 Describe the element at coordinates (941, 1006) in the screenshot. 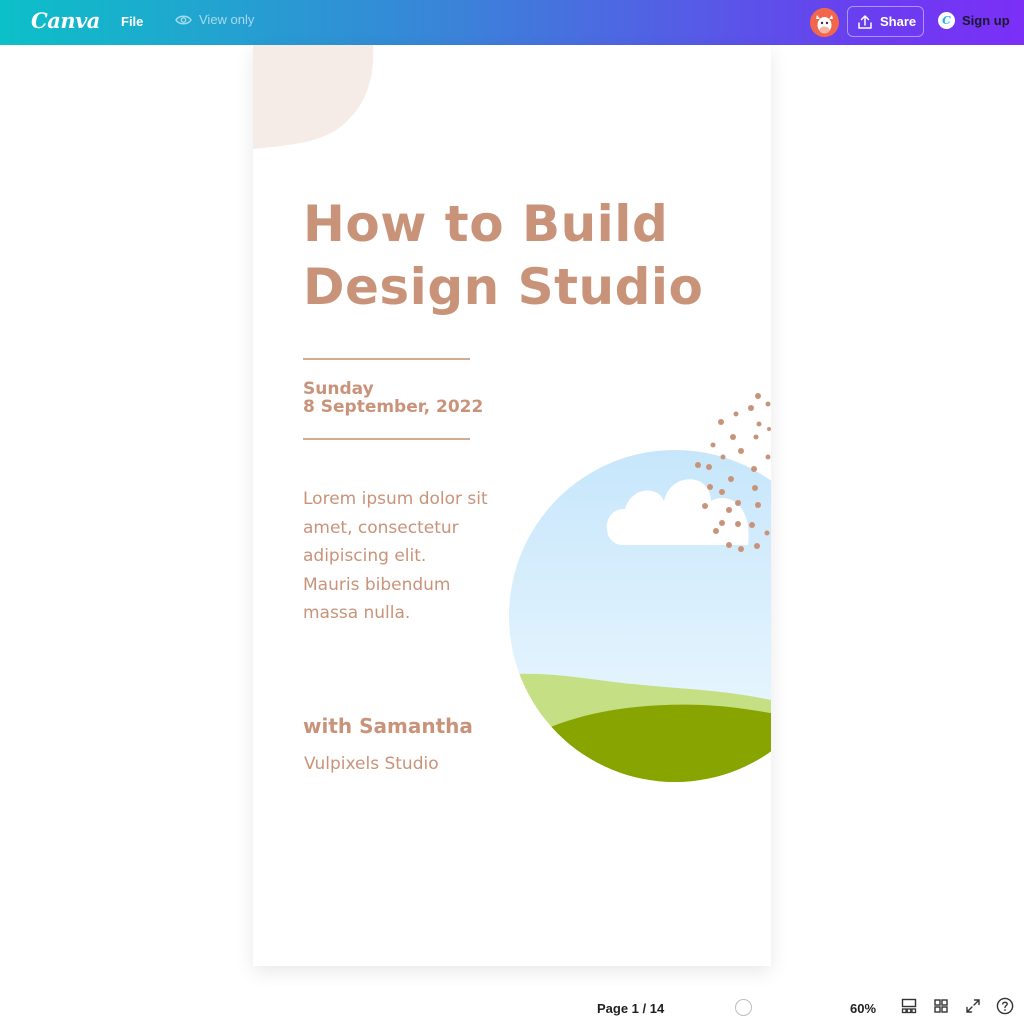

I see `grid-view-icon` at that location.